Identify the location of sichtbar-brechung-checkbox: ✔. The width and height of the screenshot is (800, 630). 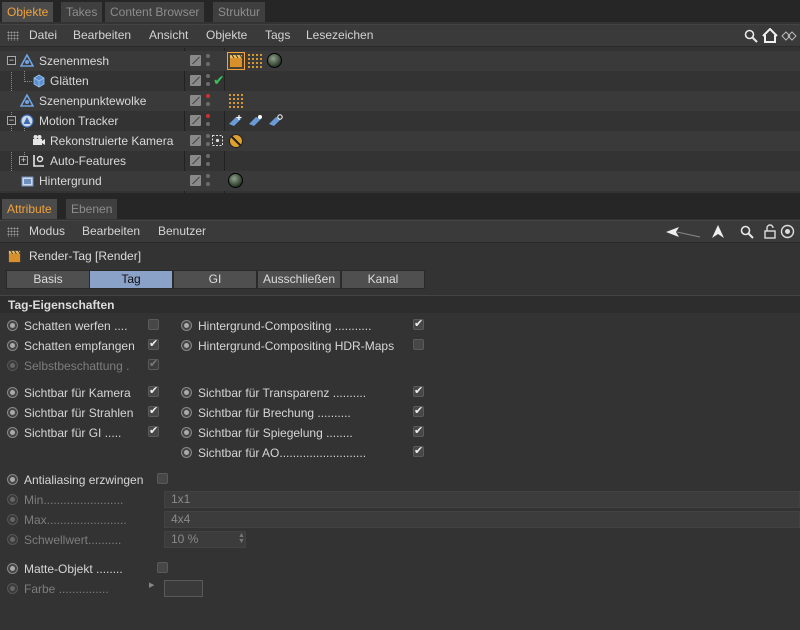
(418, 411).